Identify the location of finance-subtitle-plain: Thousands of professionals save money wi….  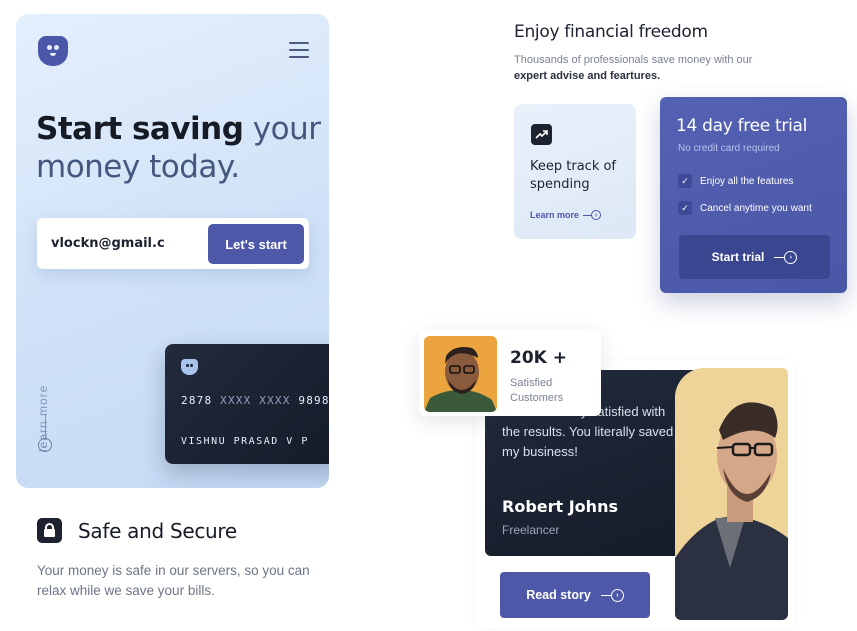
(633, 60).